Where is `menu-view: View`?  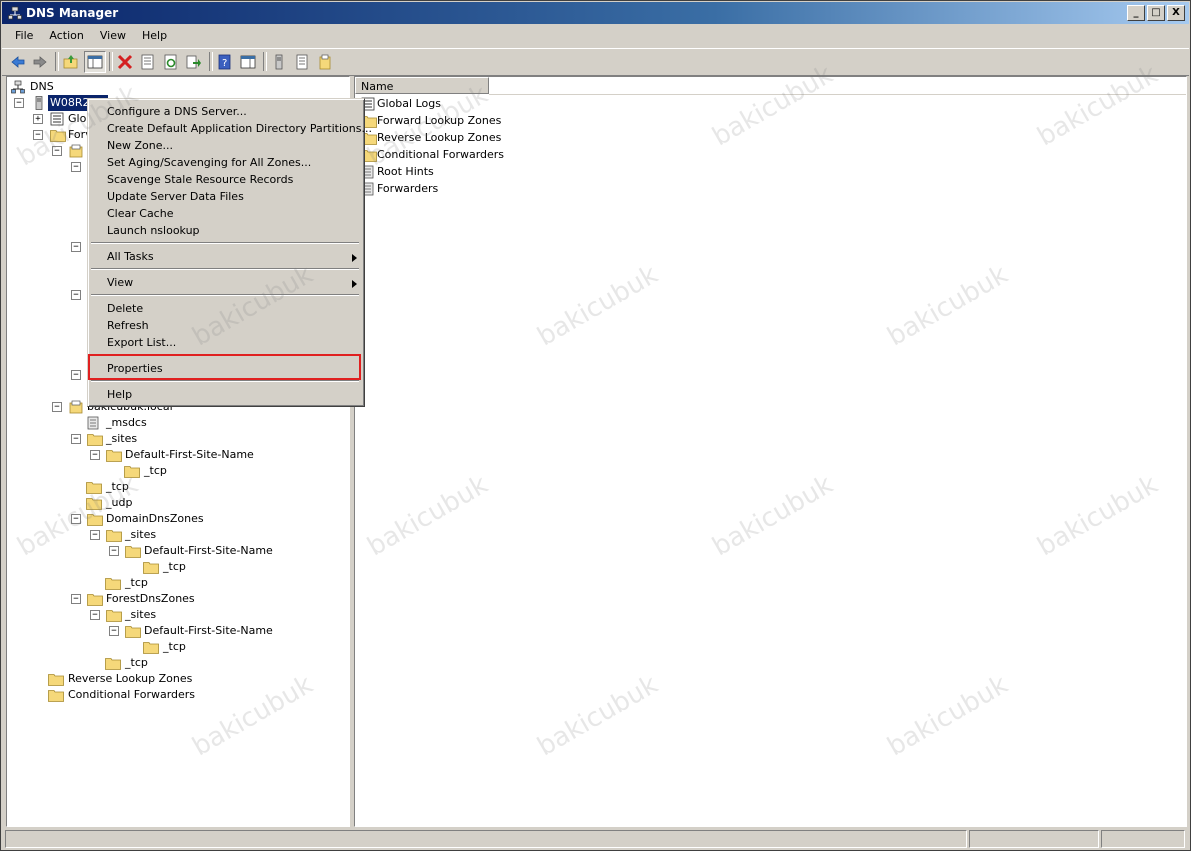
menu-view: View is located at coordinates (113, 36).